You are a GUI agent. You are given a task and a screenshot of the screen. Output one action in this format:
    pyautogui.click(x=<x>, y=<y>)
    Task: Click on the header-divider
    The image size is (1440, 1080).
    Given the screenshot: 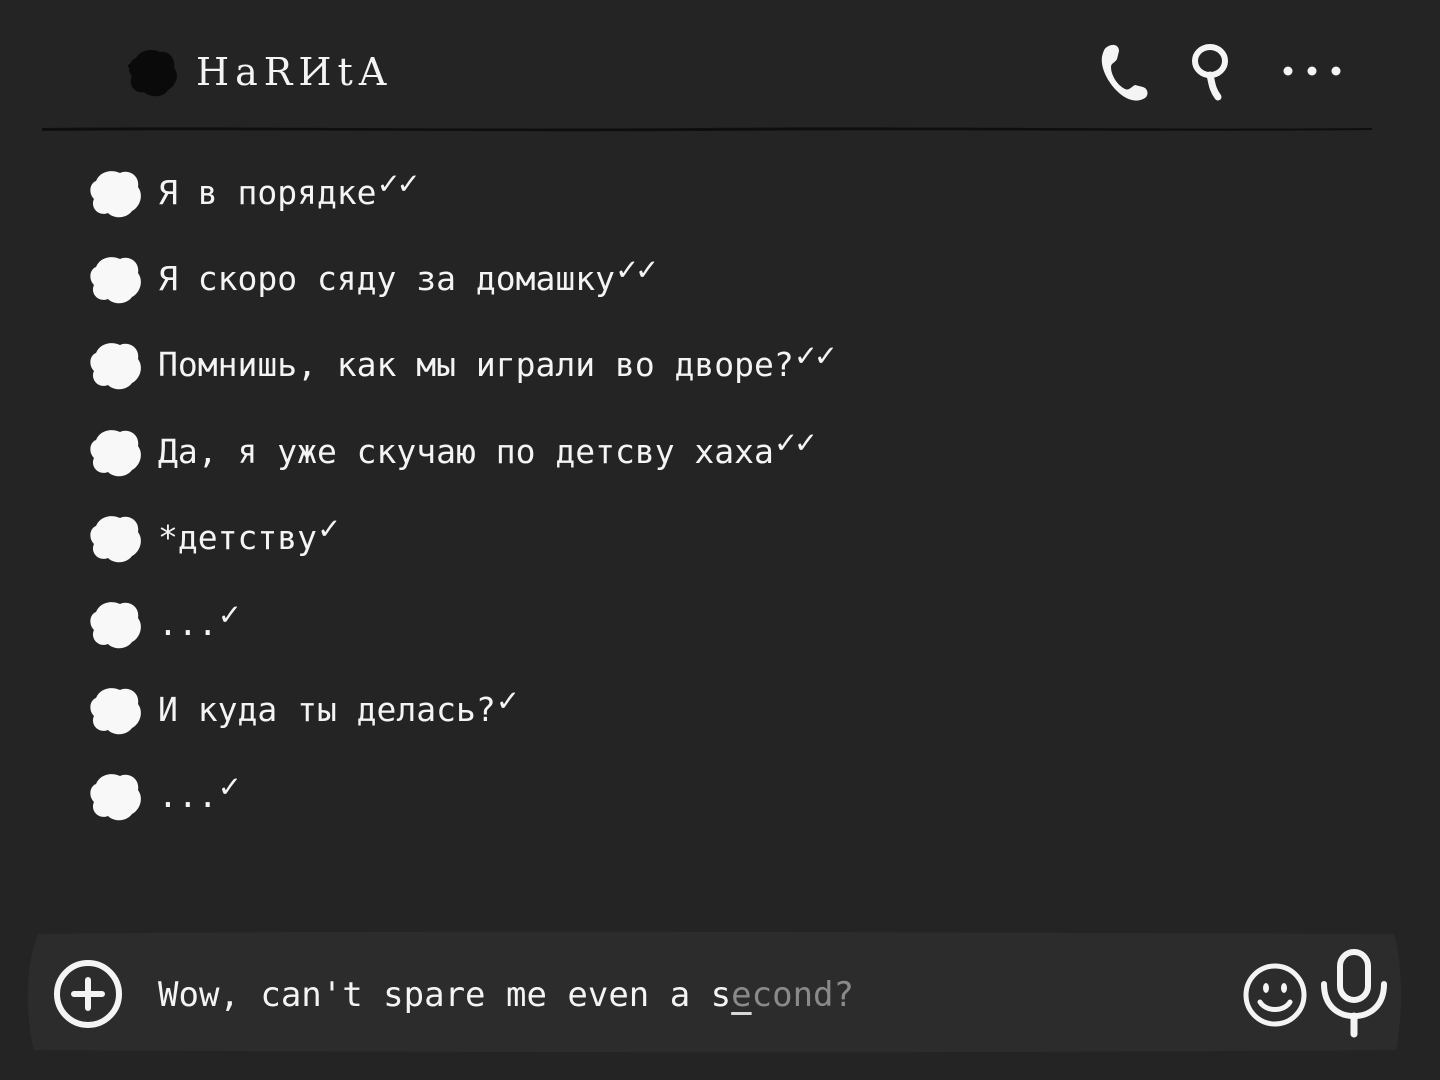 What is the action you would take?
    pyautogui.click(x=707, y=129)
    